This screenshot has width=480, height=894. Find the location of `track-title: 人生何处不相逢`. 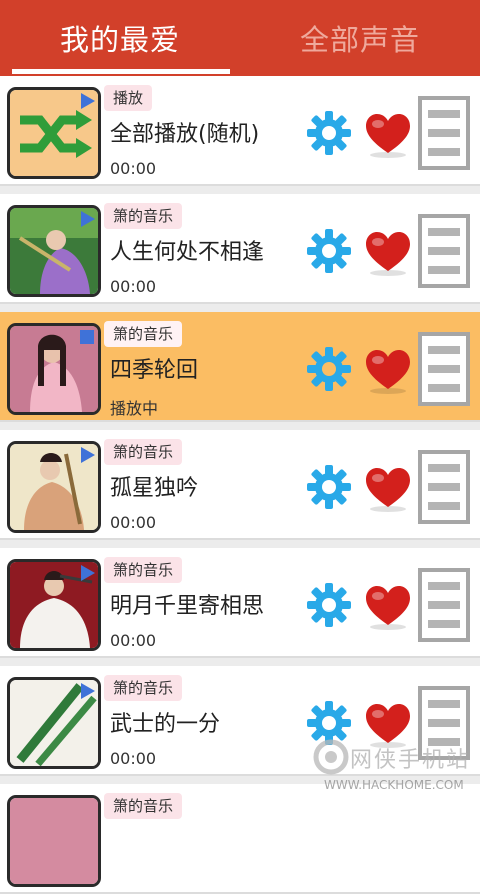

track-title: 人生何处不相逢 is located at coordinates (187, 252).